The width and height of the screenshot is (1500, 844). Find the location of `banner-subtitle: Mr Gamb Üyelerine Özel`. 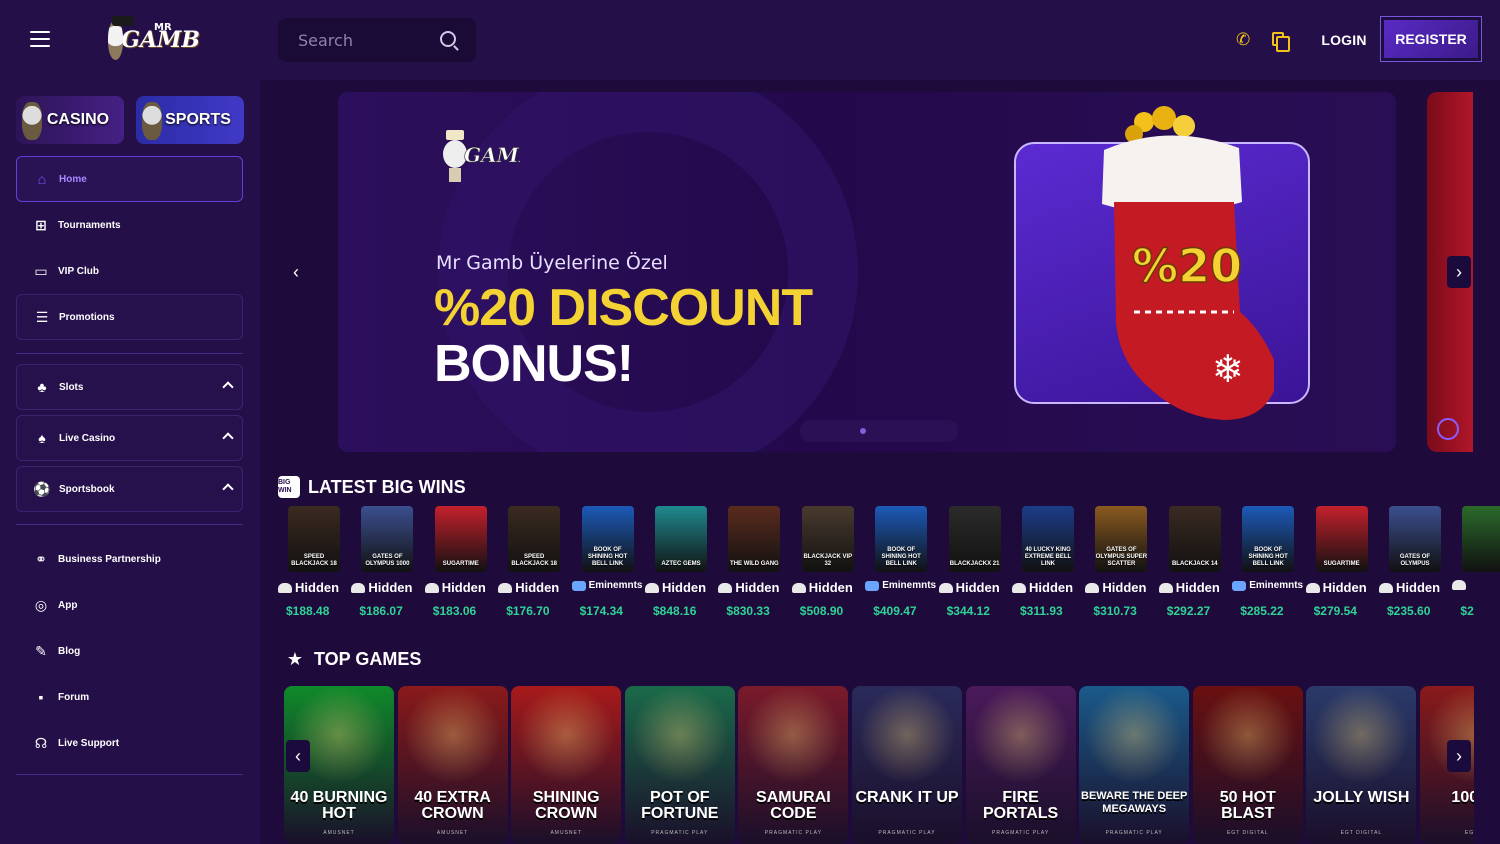

banner-subtitle: Mr Gamb Üyelerine Özel is located at coordinates (552, 263).